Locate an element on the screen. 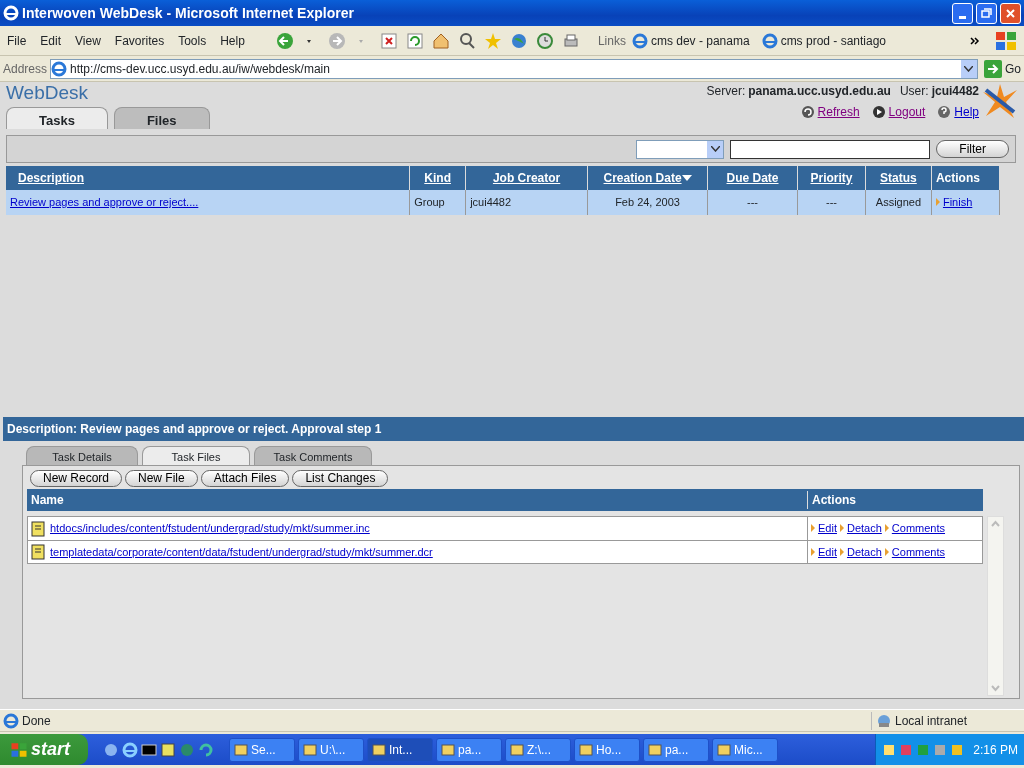 This screenshot has width=1024, height=768. finish-link: Finish is located at coordinates (957, 202).